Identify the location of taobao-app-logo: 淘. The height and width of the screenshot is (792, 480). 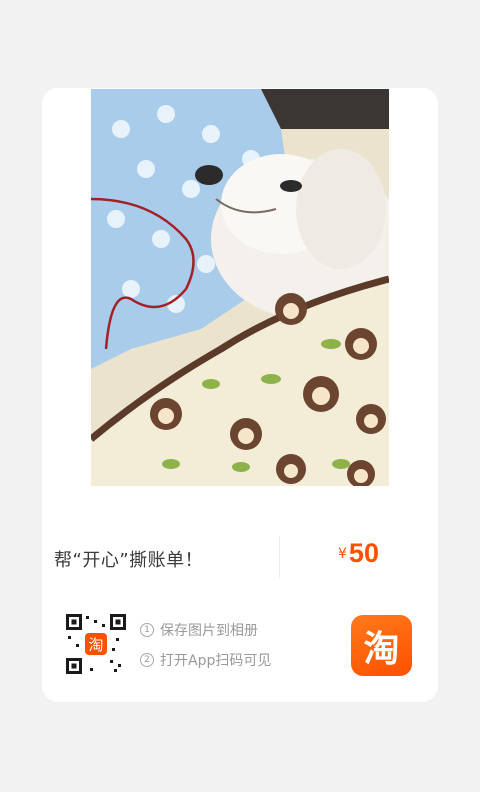
(381, 645).